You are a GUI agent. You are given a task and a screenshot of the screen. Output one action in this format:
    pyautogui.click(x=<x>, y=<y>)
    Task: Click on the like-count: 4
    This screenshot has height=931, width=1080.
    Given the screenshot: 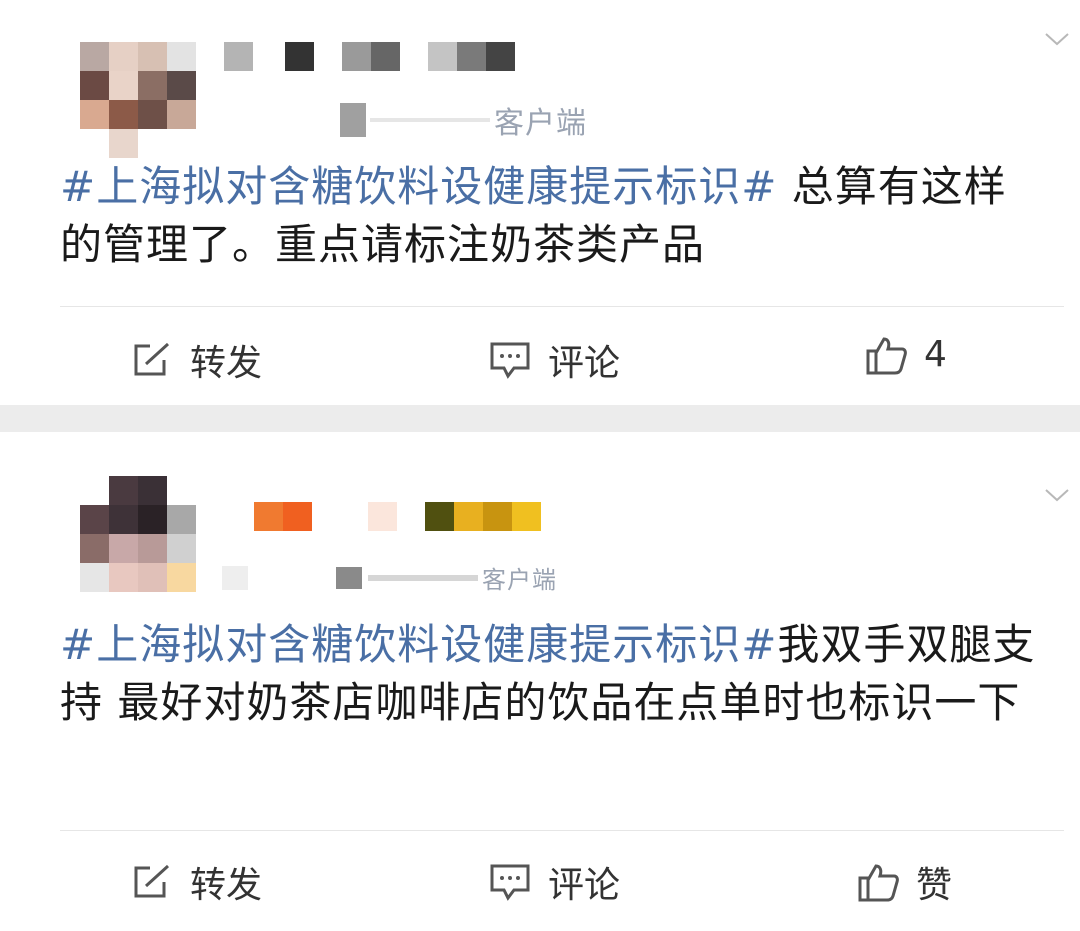 What is the action you would take?
    pyautogui.click(x=935, y=354)
    